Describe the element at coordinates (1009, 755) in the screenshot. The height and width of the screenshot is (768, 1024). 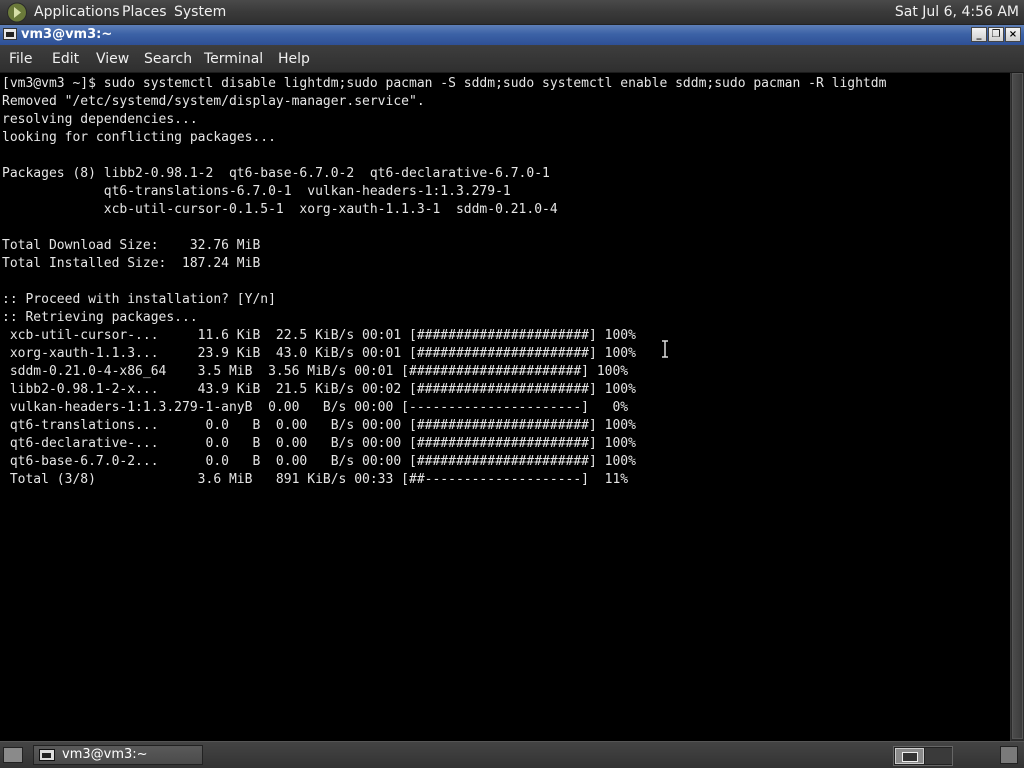
I see `trash-icon` at that location.